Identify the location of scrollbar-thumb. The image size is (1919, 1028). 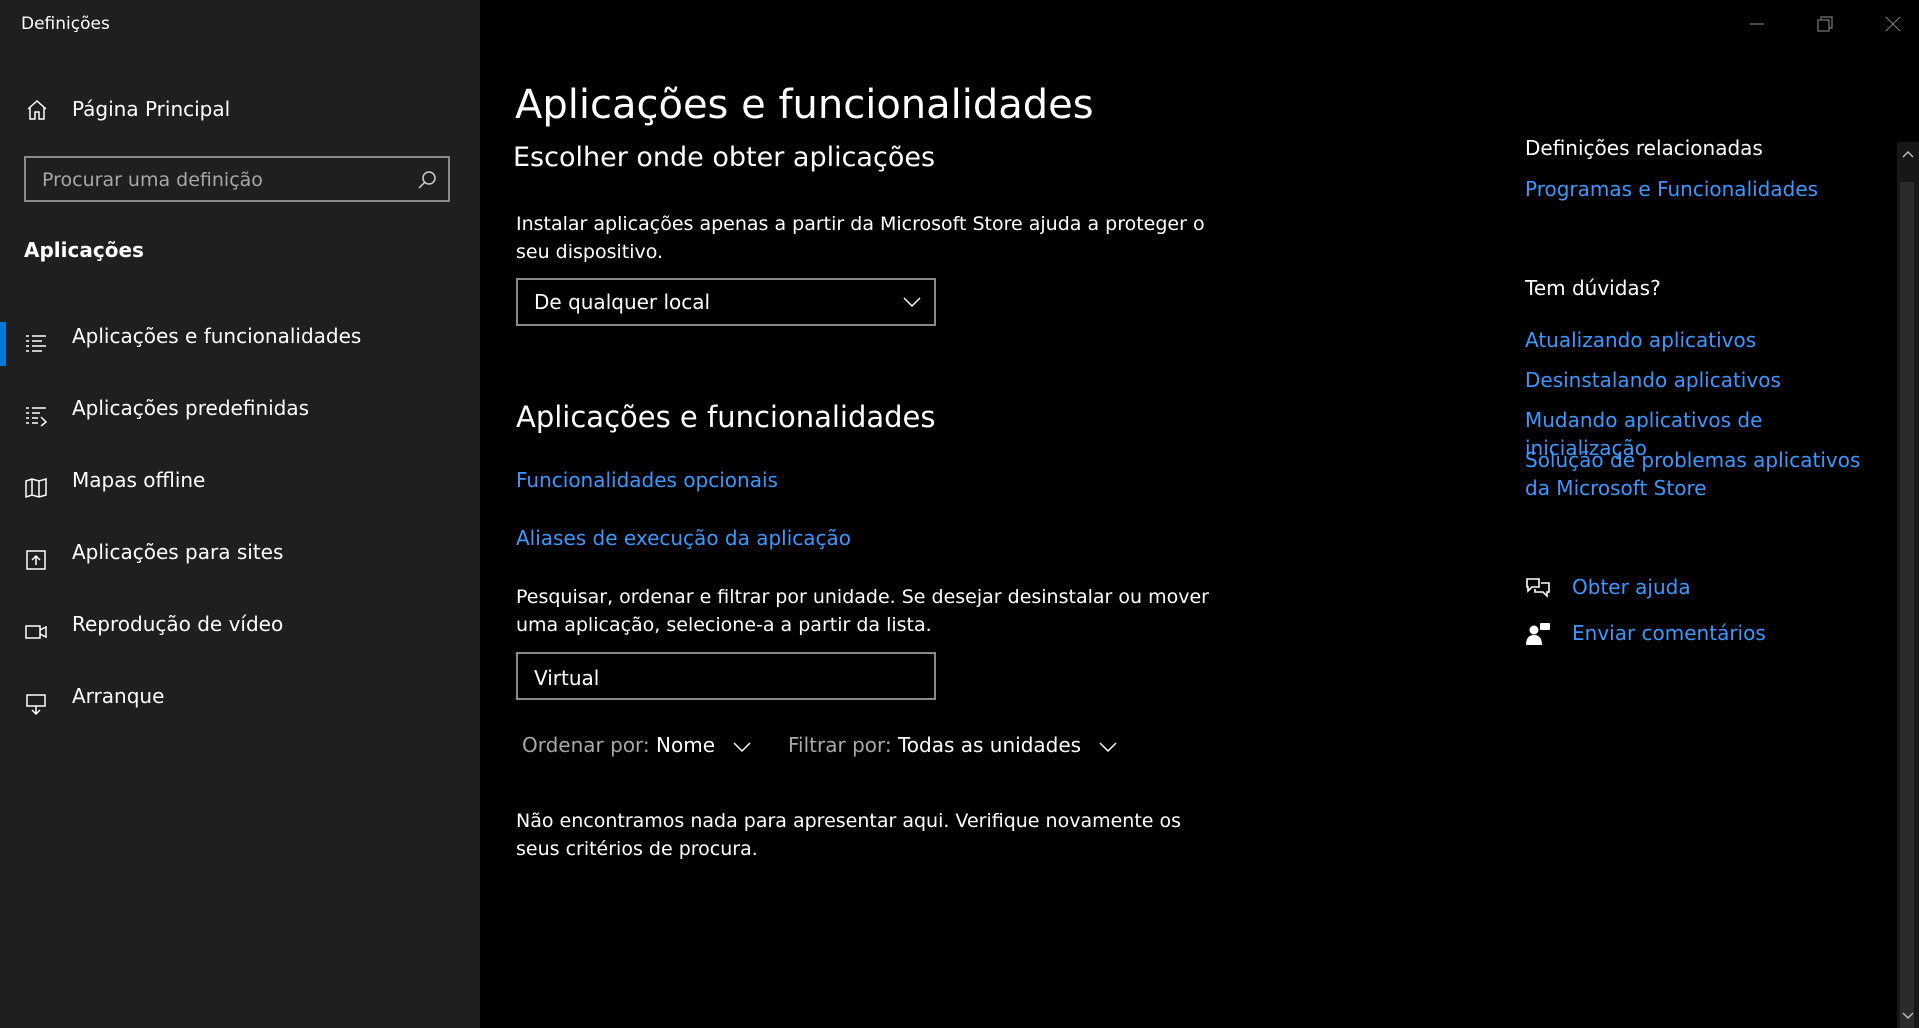
(1907, 605).